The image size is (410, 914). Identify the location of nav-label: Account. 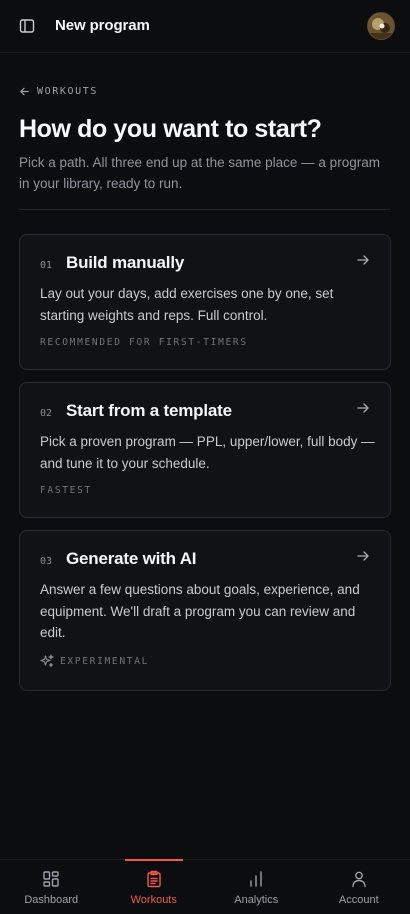
(358, 900).